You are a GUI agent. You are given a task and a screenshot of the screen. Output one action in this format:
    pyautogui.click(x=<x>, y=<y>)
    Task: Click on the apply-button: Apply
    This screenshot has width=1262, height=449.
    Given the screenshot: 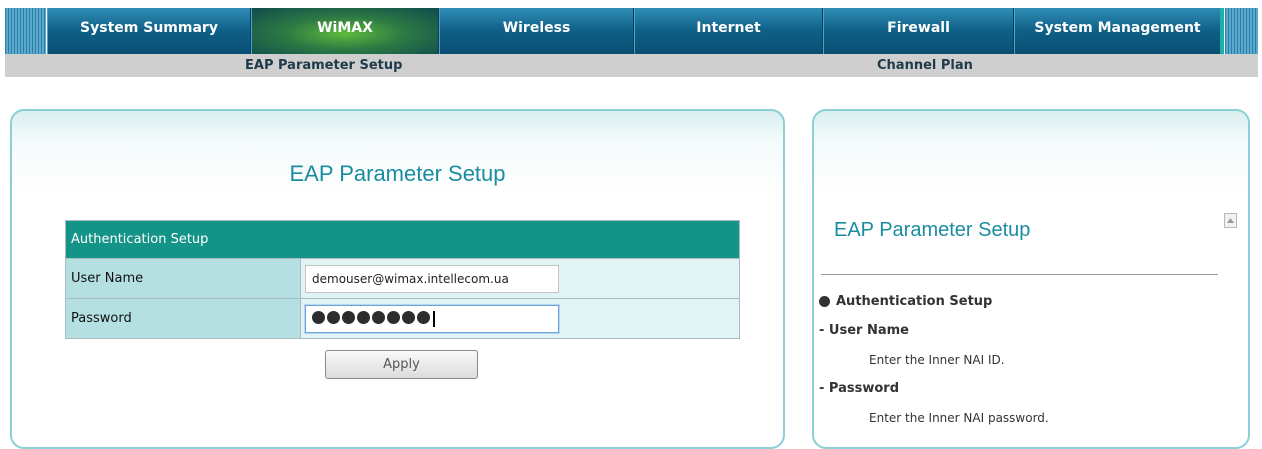 What is the action you would take?
    pyautogui.click(x=401, y=364)
    